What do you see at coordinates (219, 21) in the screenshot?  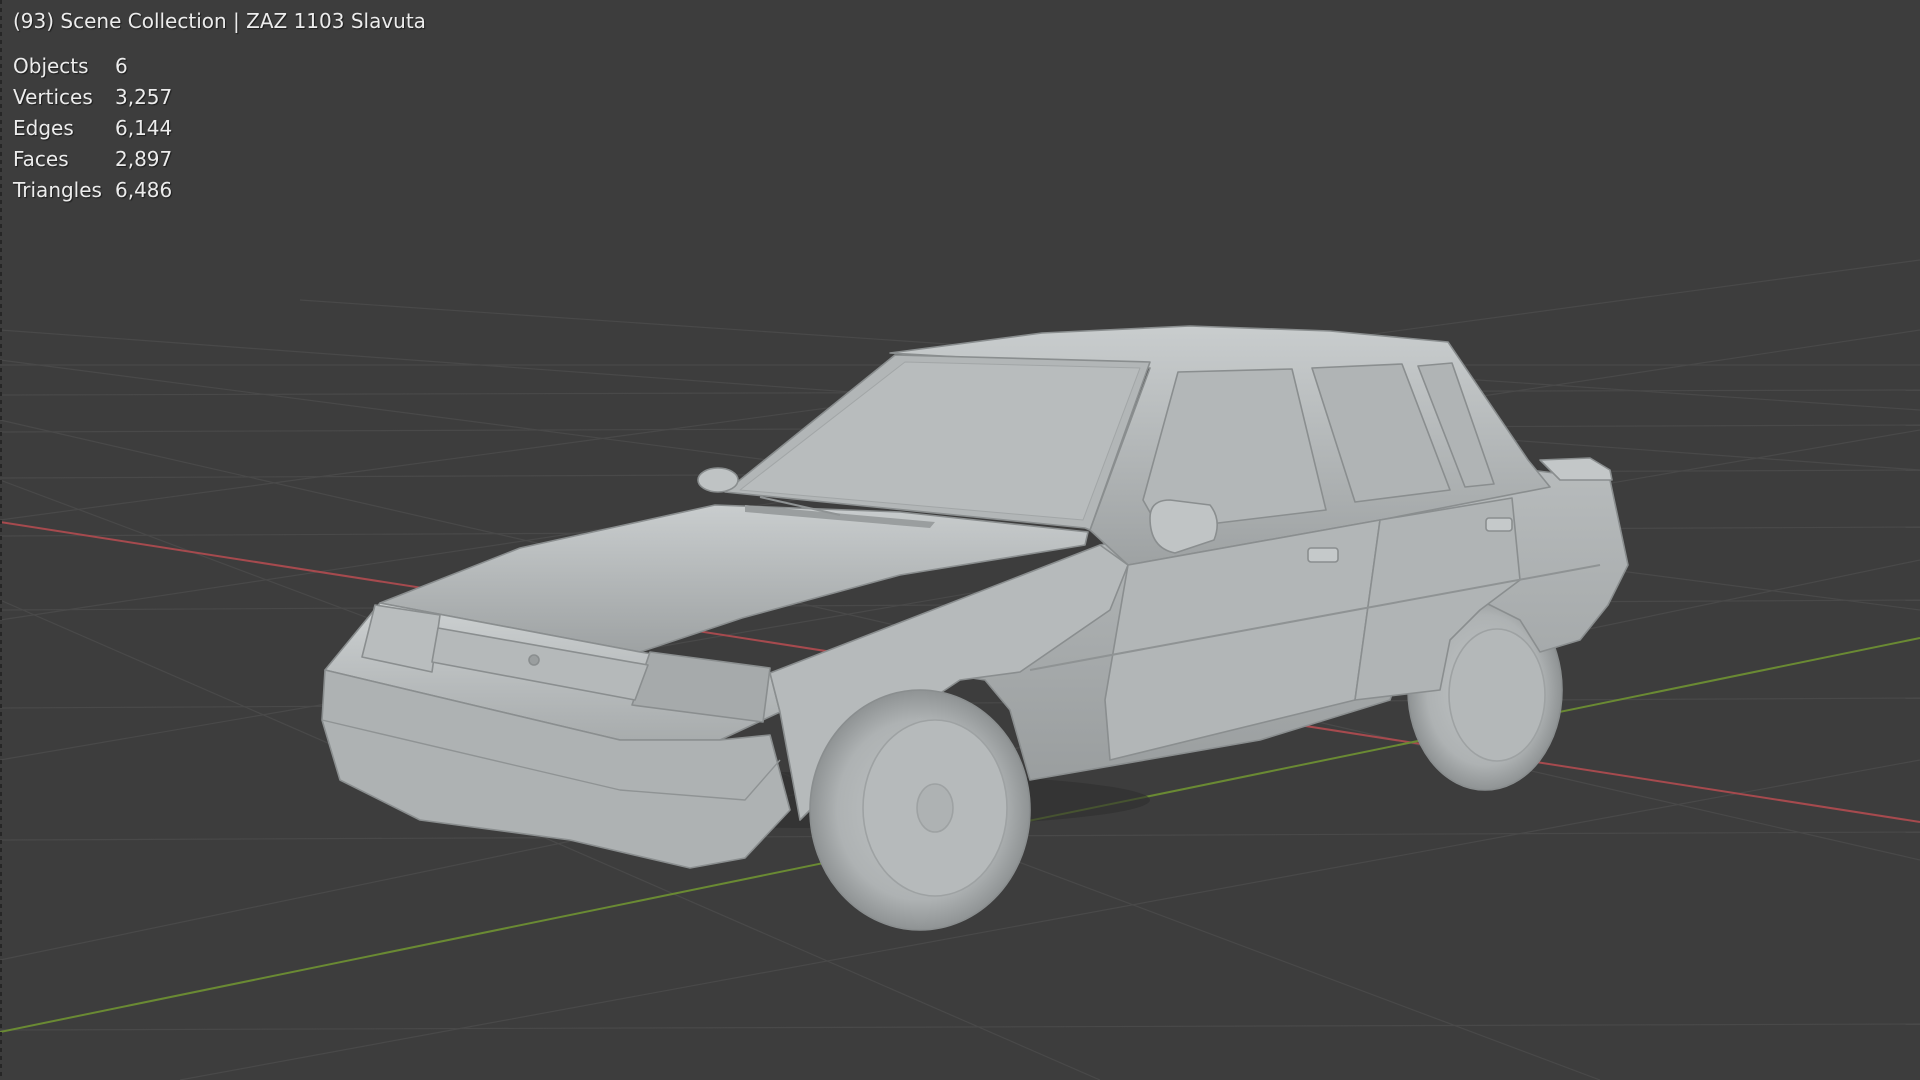 I see `collection-title: (93) Scene Collection | ZAZ 1103 Slavuta` at bounding box center [219, 21].